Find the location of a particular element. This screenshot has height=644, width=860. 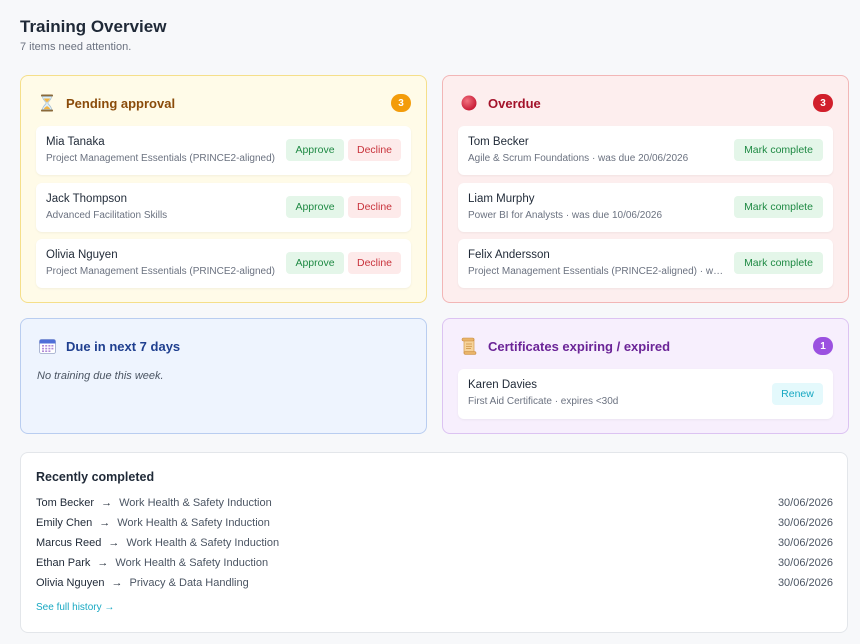

employee-name: Marcus Reed is located at coordinates (69, 543).